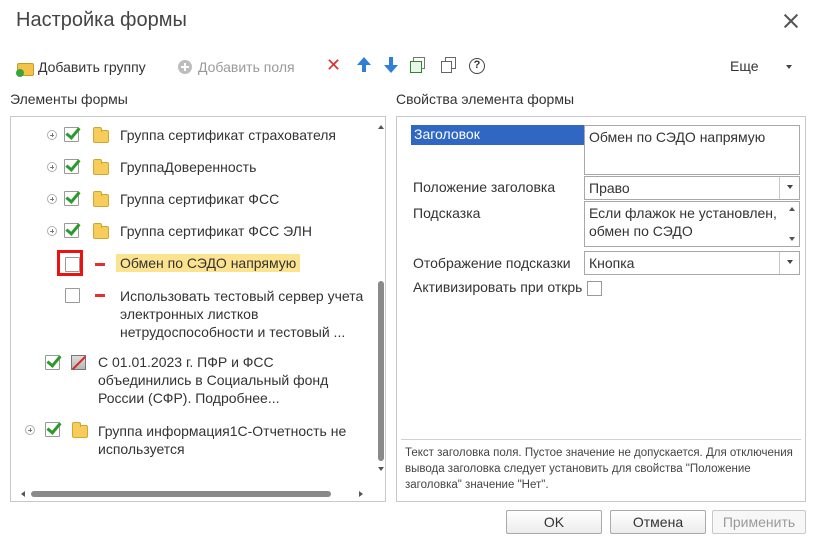 The height and width of the screenshot is (546, 816). I want to click on tooltip-display-select: Кнопка, so click(692, 263).